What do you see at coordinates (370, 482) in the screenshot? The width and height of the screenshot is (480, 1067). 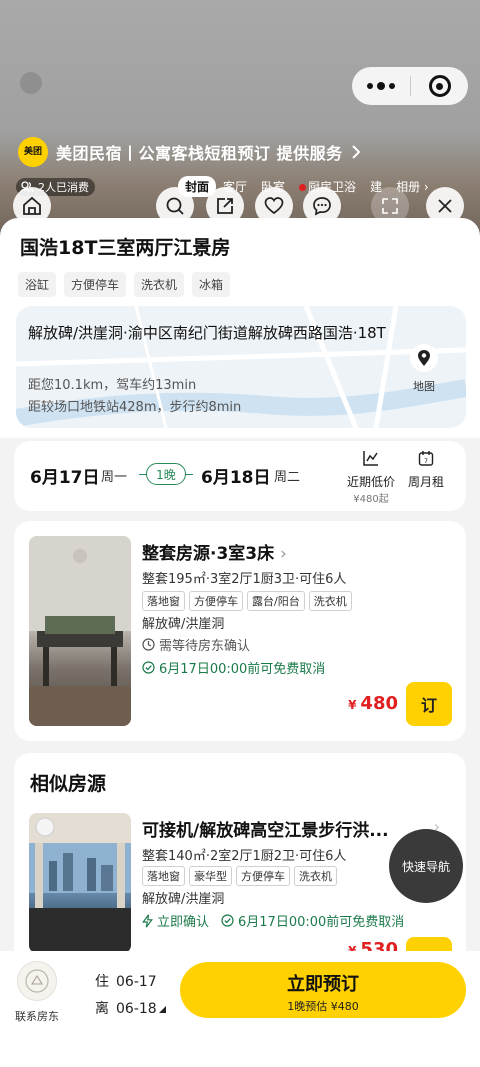 I see `low-price-label: 近期低价` at bounding box center [370, 482].